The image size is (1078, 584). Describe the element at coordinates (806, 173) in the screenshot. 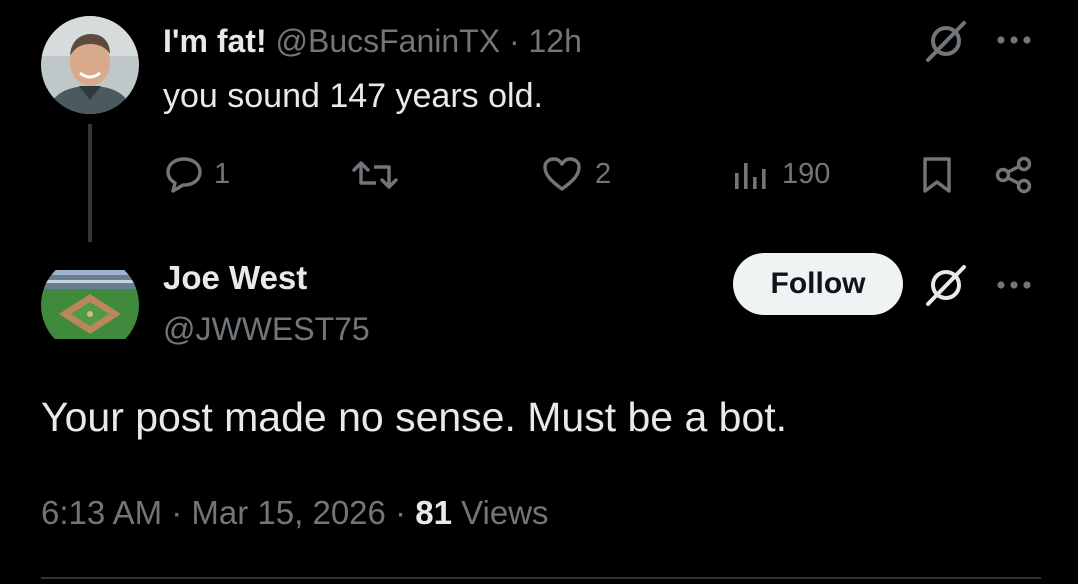

I see `views-count: 190` at that location.